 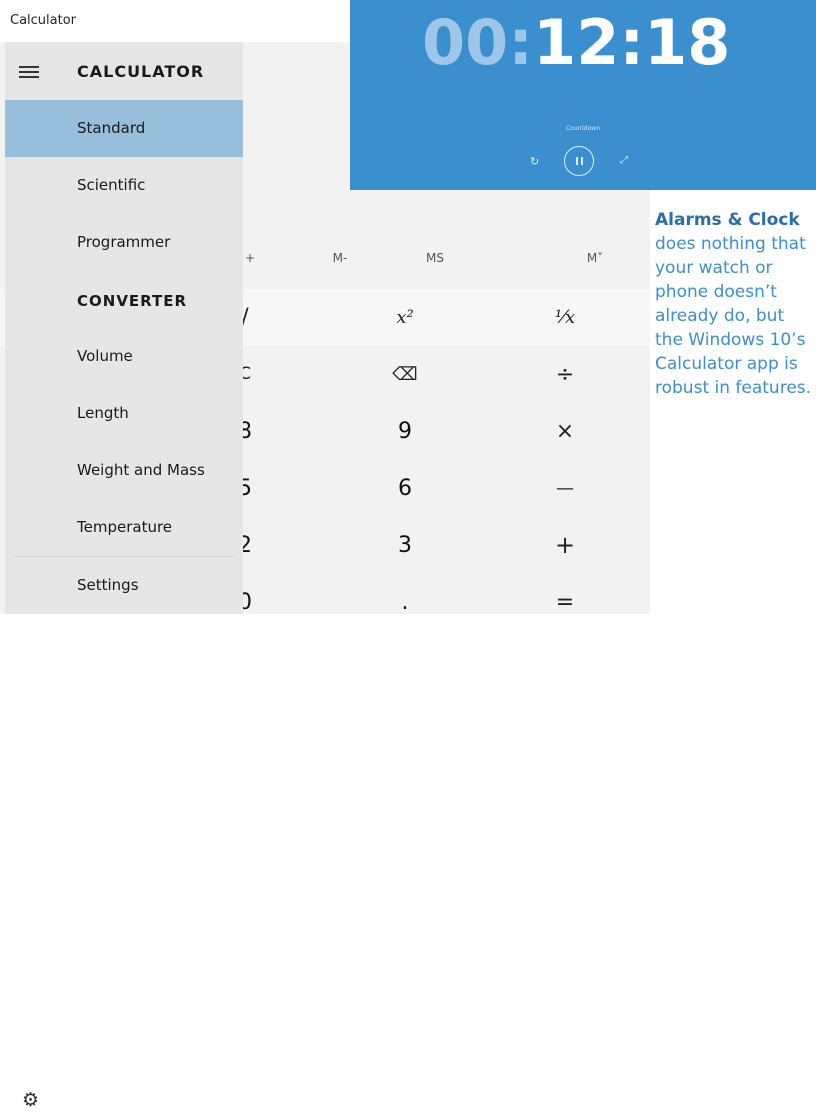 I want to click on timer-display: 00:12:18, so click(x=576, y=42).